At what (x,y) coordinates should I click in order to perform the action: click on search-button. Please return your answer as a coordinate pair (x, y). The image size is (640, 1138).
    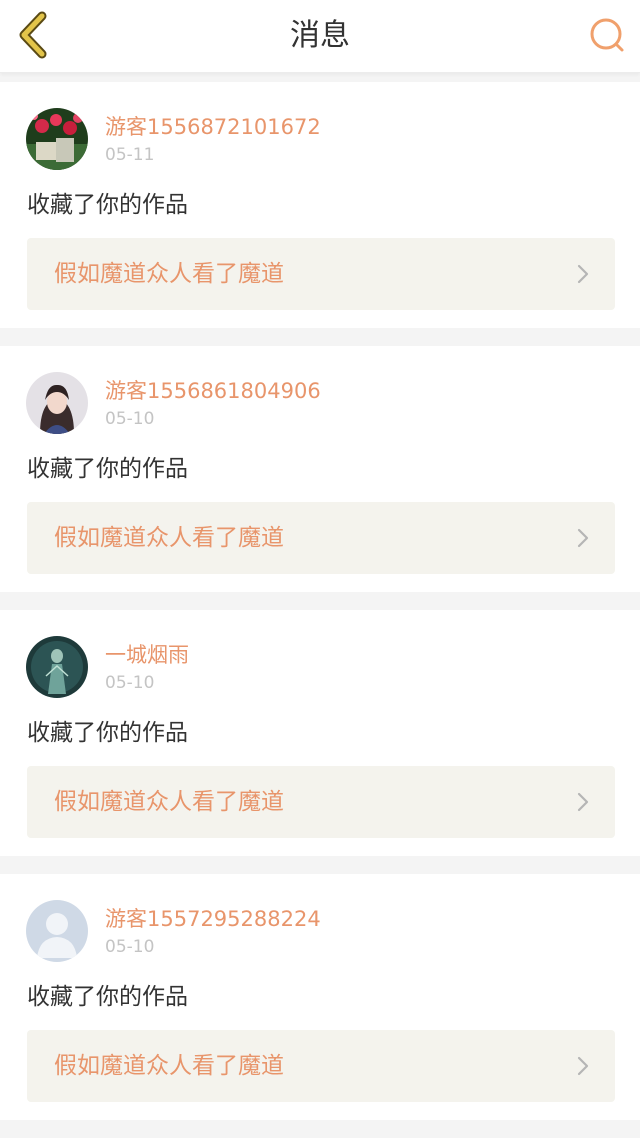
    Looking at the image, I should click on (607, 35).